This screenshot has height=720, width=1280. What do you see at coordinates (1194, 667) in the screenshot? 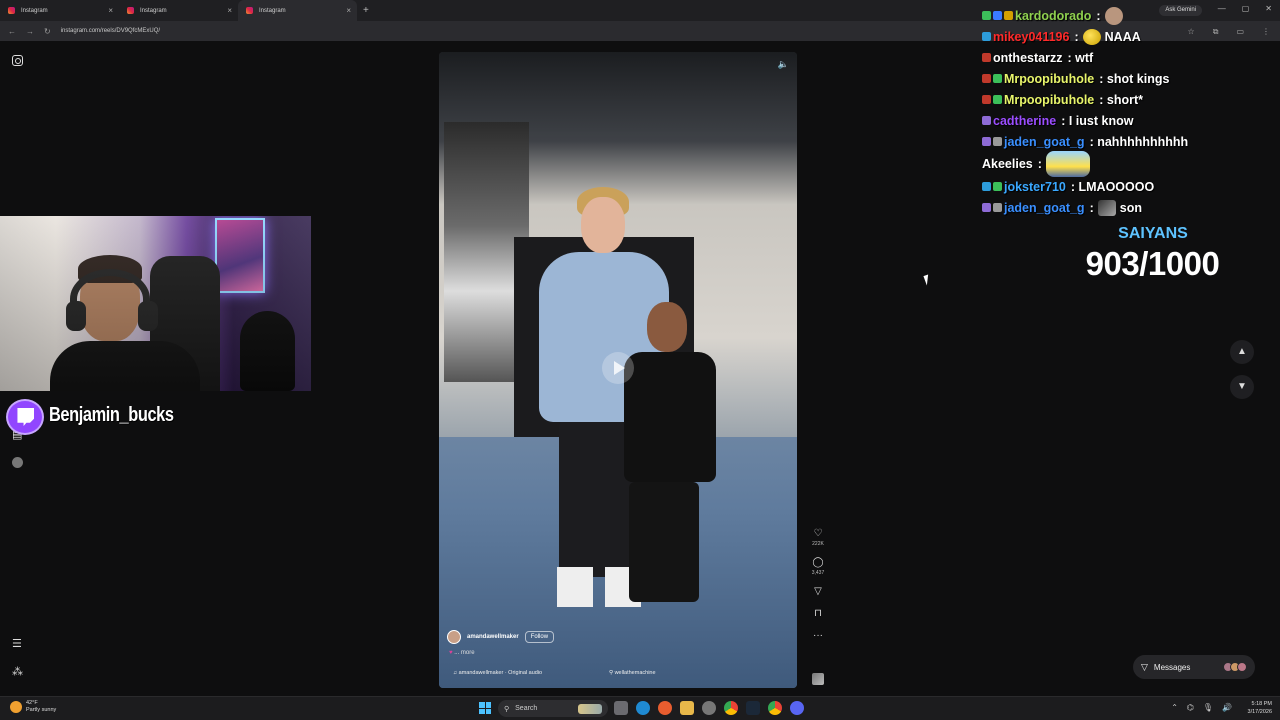
I see `messages-button: ▽ Messages` at bounding box center [1194, 667].